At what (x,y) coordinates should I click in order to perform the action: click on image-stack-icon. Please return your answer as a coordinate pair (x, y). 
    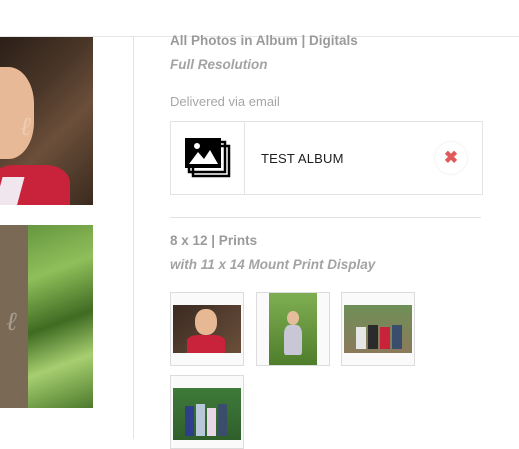
    Looking at the image, I should click on (208, 158).